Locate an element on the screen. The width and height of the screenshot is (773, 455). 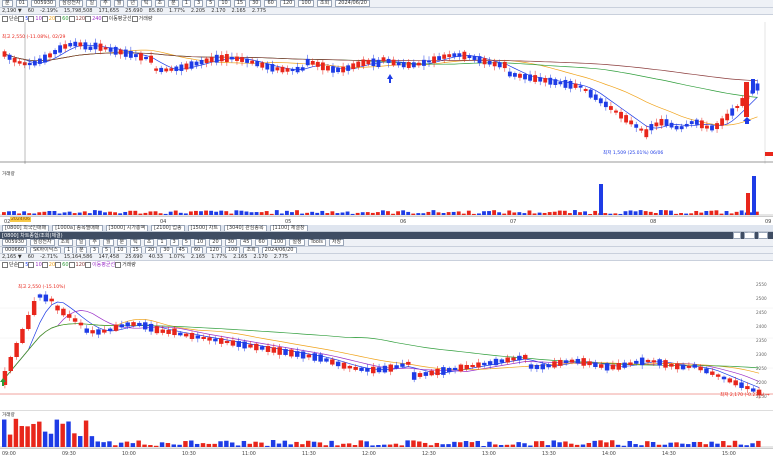
task-tab-6: [1100] 체결창 is located at coordinates (288, 228).